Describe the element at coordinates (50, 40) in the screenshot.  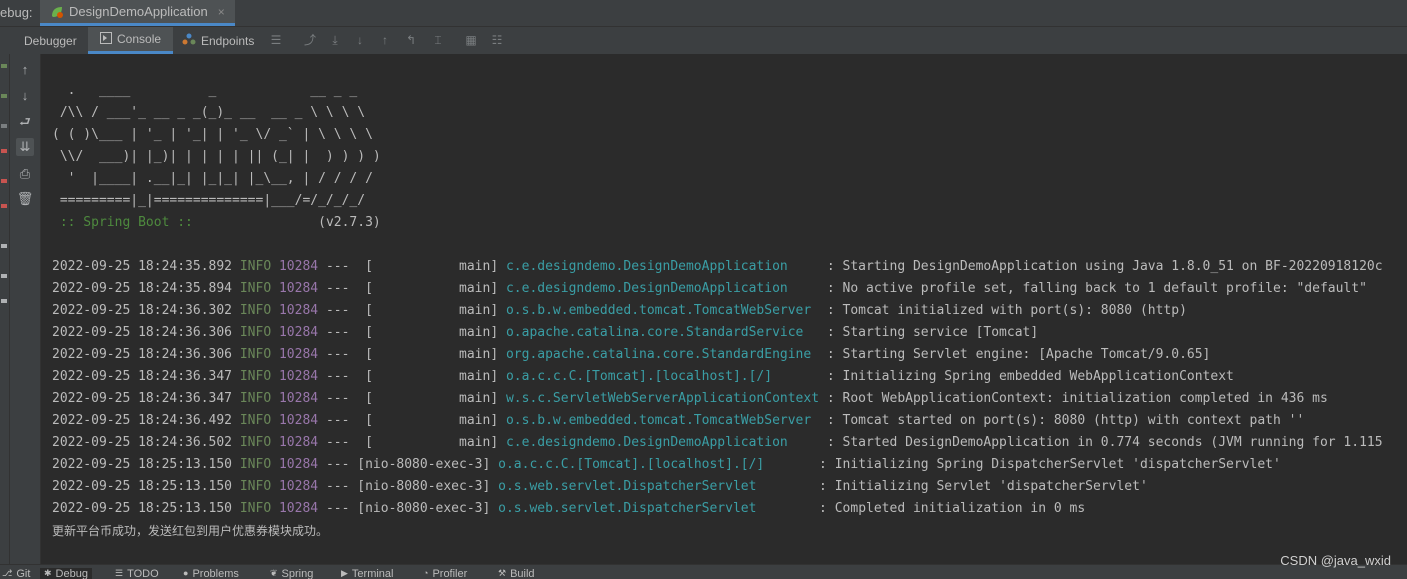
I see `tab-debugger: Debugger` at that location.